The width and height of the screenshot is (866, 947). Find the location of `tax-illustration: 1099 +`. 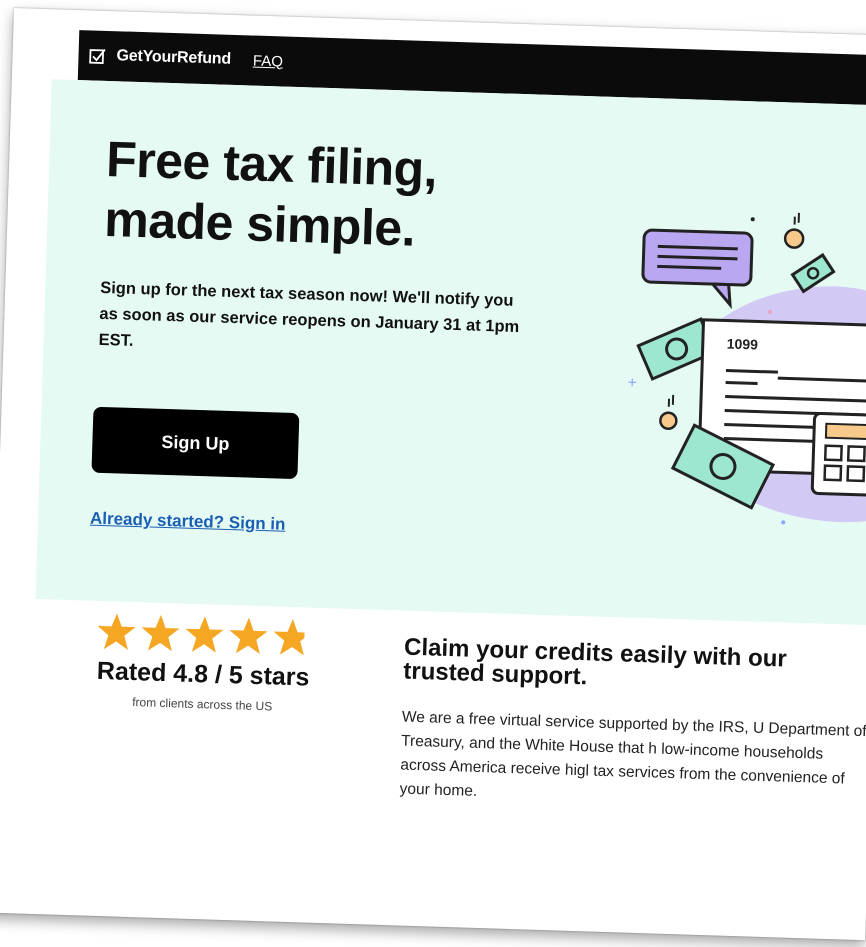

tax-illustration: 1099 + is located at coordinates (746, 368).